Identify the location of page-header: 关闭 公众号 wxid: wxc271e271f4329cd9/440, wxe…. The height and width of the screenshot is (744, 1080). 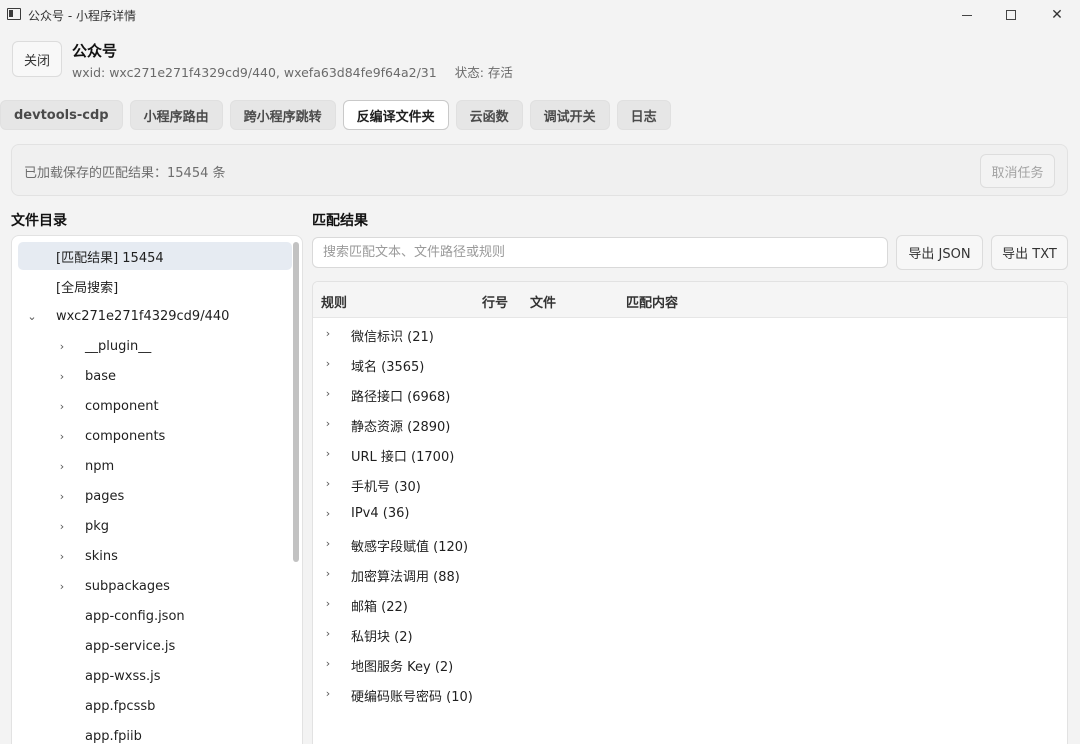
(540, 59).